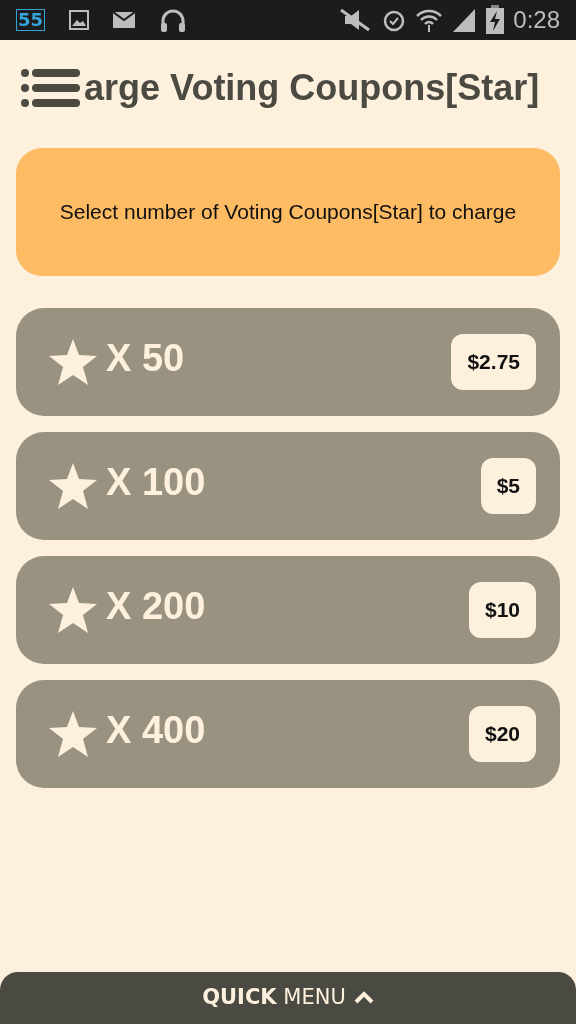 The width and height of the screenshot is (576, 1024). Describe the element at coordinates (79, 20) in the screenshot. I see `picture-icon` at that location.